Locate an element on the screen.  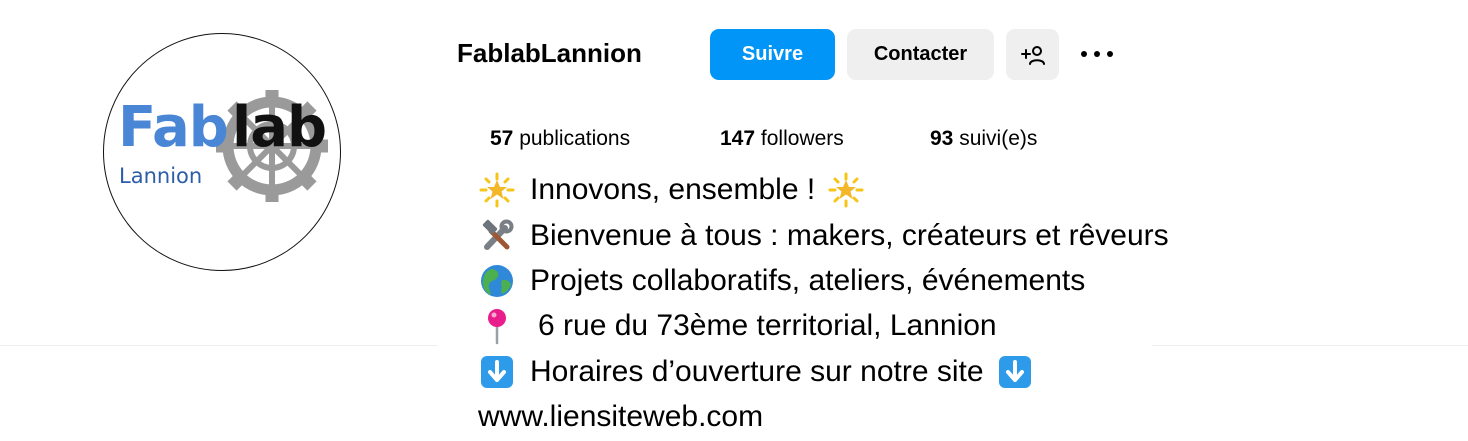
bio-line-4: 6 rue du 73ème territorial, Lannion is located at coordinates (737, 326).